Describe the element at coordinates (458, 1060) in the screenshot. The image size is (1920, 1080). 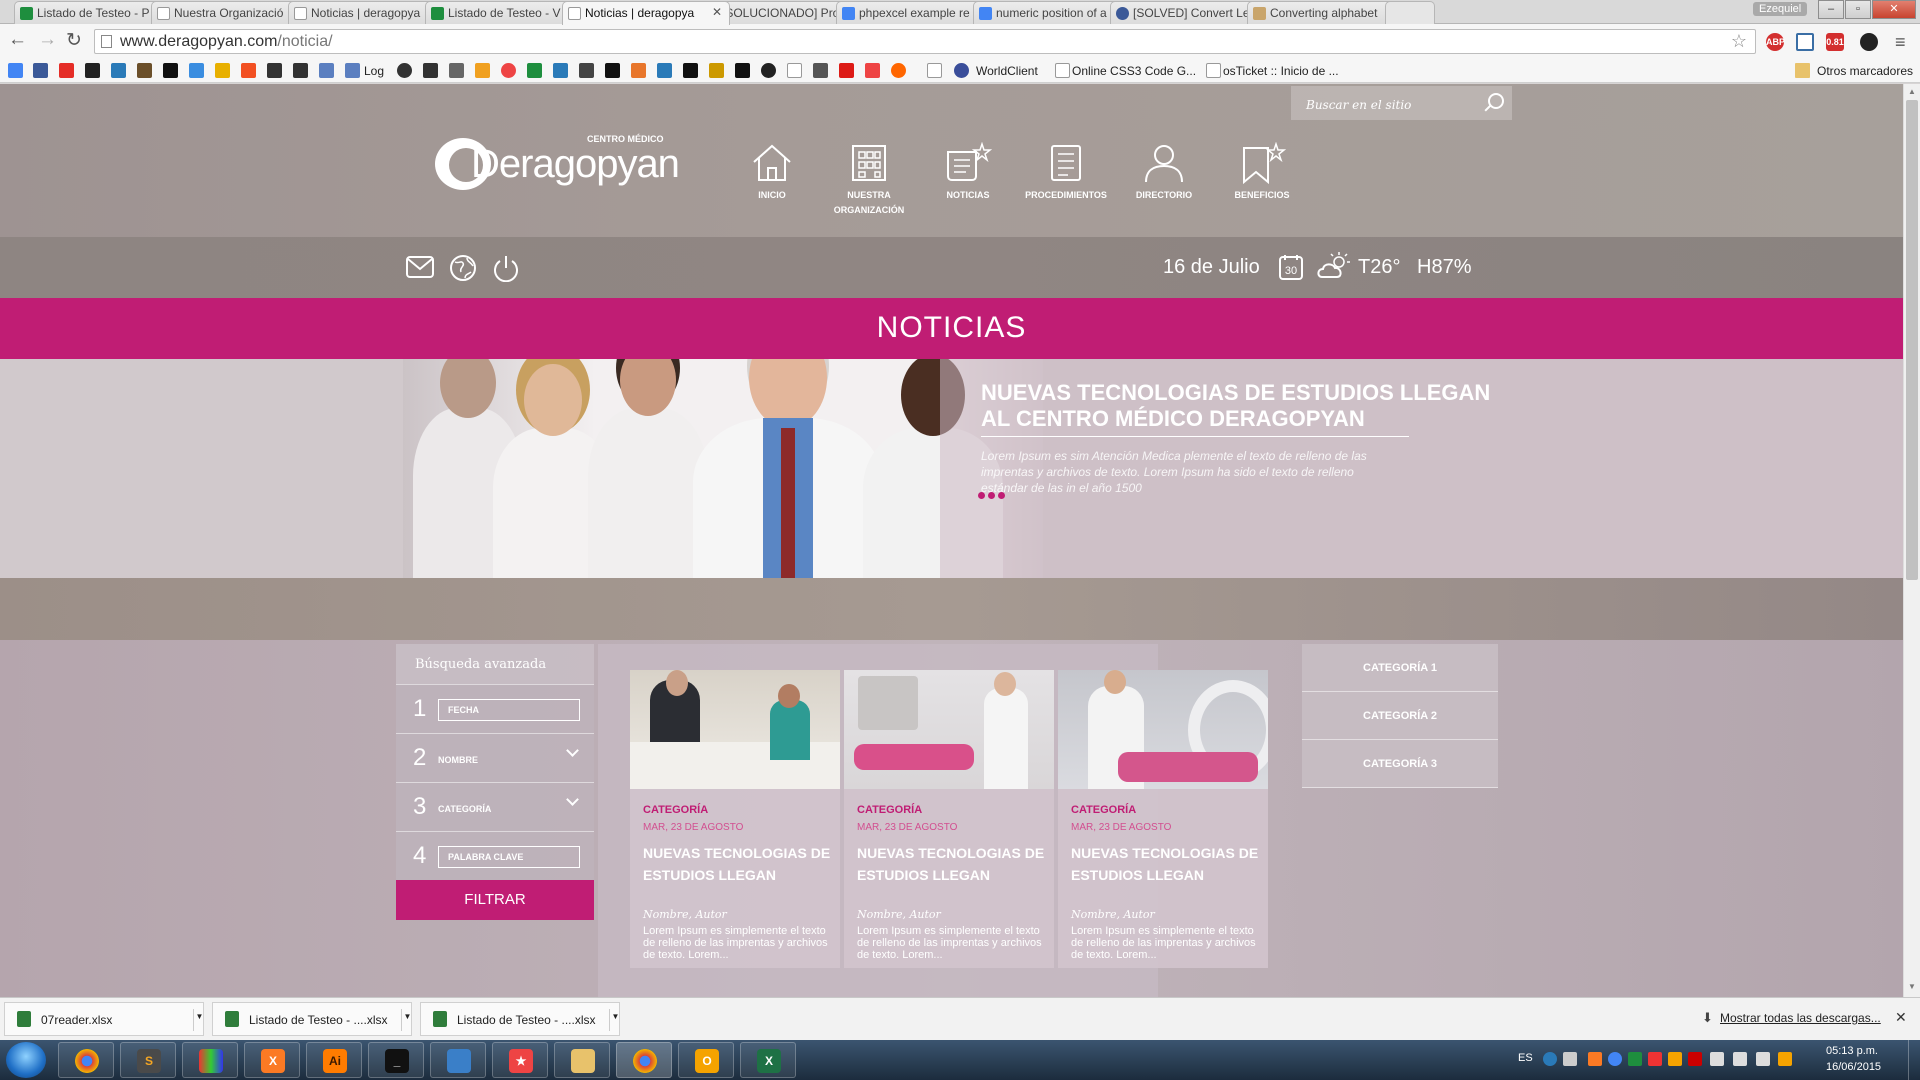
I see `taskbar-network` at that location.